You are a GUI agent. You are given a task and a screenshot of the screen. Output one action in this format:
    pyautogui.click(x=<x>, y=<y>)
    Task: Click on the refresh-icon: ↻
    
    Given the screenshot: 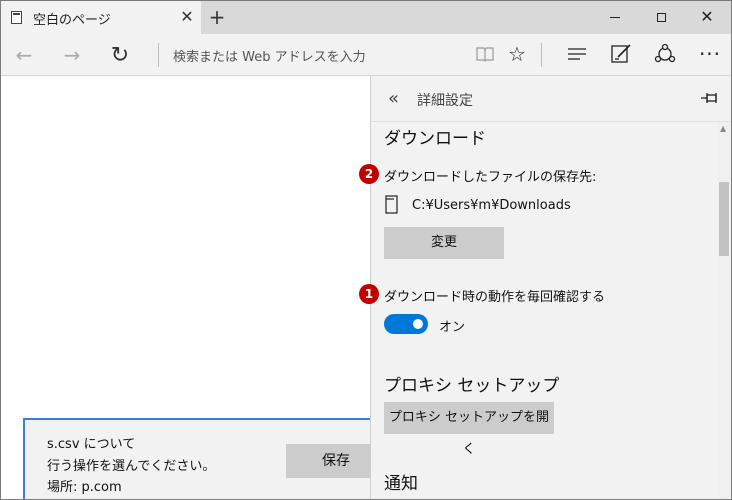 What is the action you would take?
    pyautogui.click(x=120, y=55)
    